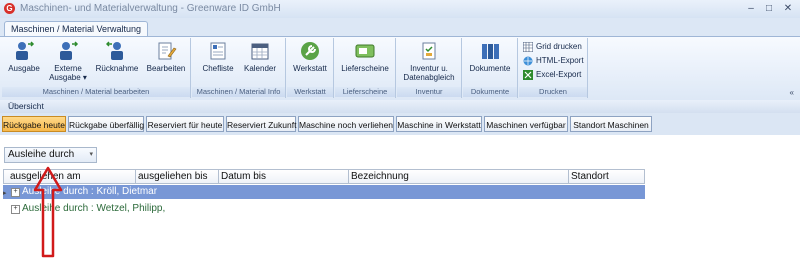  I want to click on group-row-wetzel: + Ausleihe durch : Wetzel, Philipp,, so click(324, 209).